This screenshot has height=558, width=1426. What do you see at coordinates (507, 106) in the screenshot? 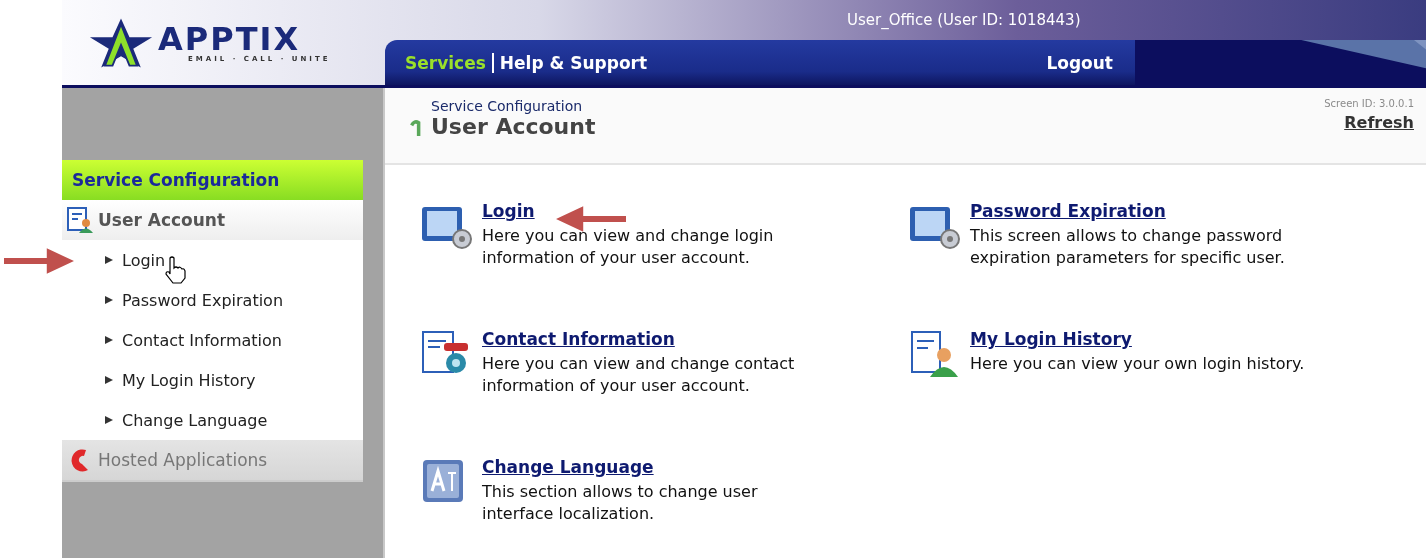
I see `breadcrumb: Service Configuration` at bounding box center [507, 106].